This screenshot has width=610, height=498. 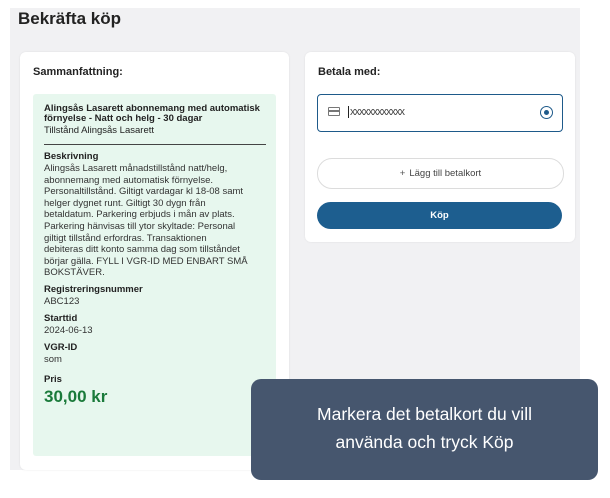 What do you see at coordinates (61, 318) in the screenshot?
I see `start-time-label: Starttid` at bounding box center [61, 318].